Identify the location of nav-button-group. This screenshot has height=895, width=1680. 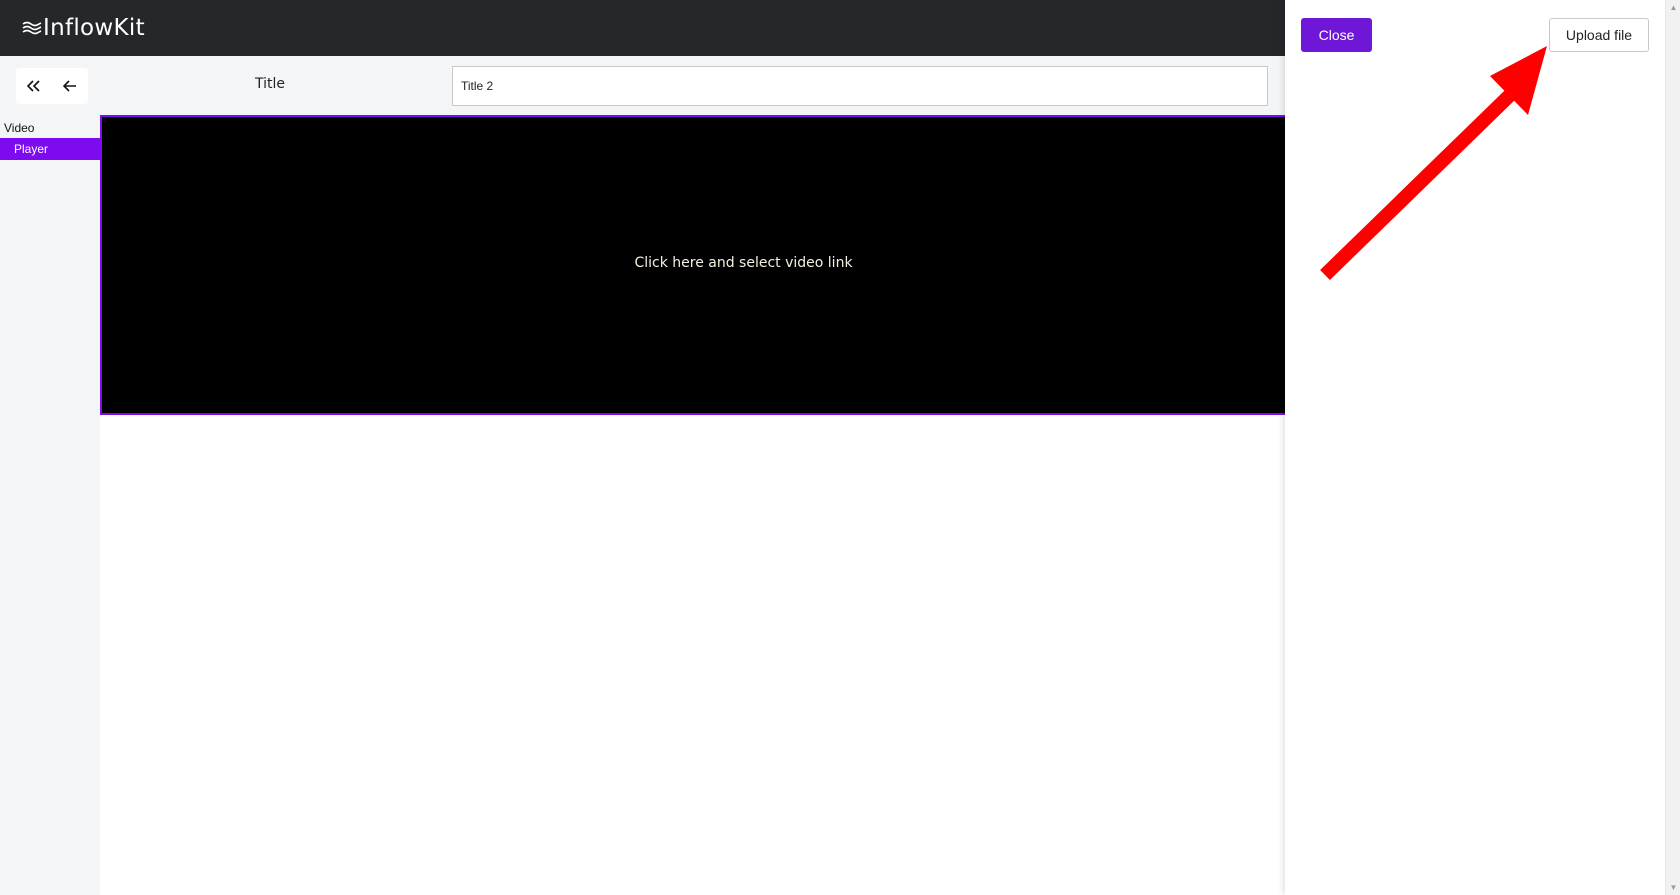
(52, 86).